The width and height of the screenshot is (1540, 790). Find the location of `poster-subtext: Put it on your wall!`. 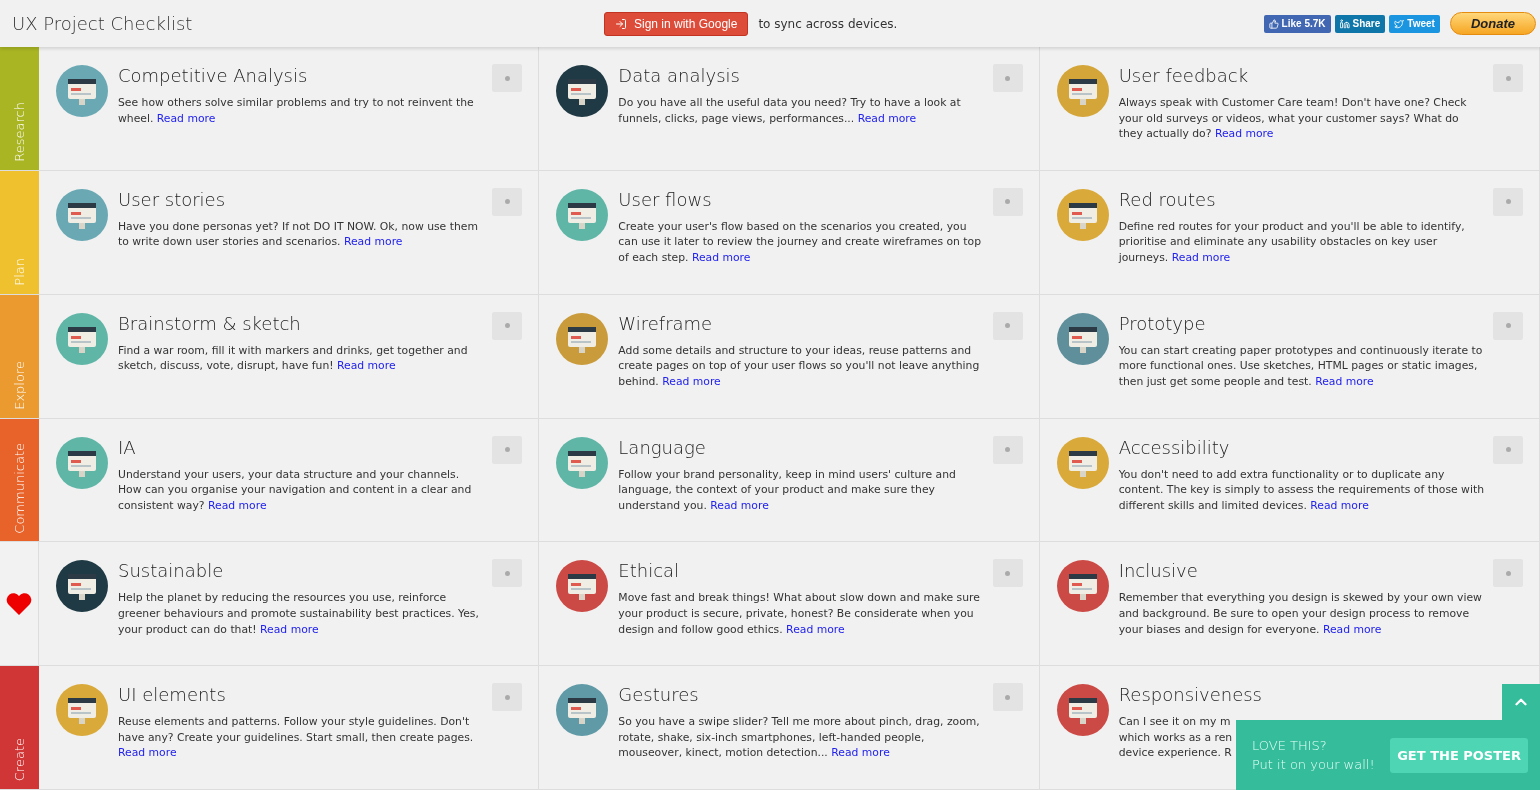

poster-subtext: Put it on your wall! is located at coordinates (1313, 765).